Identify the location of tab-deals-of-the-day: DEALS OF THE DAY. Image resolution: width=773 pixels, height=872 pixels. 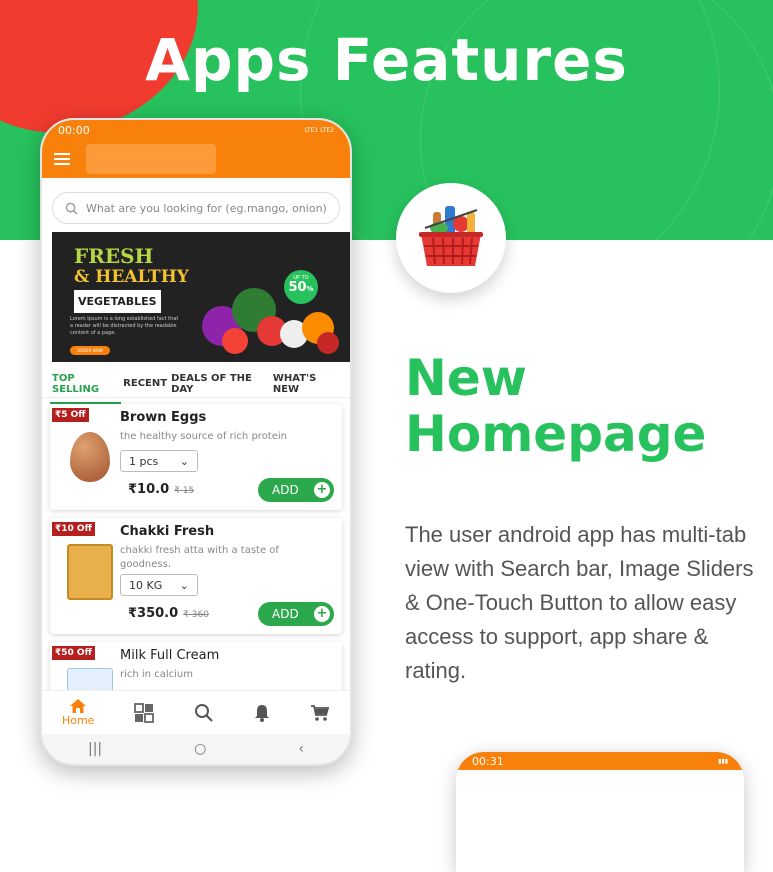
(220, 384).